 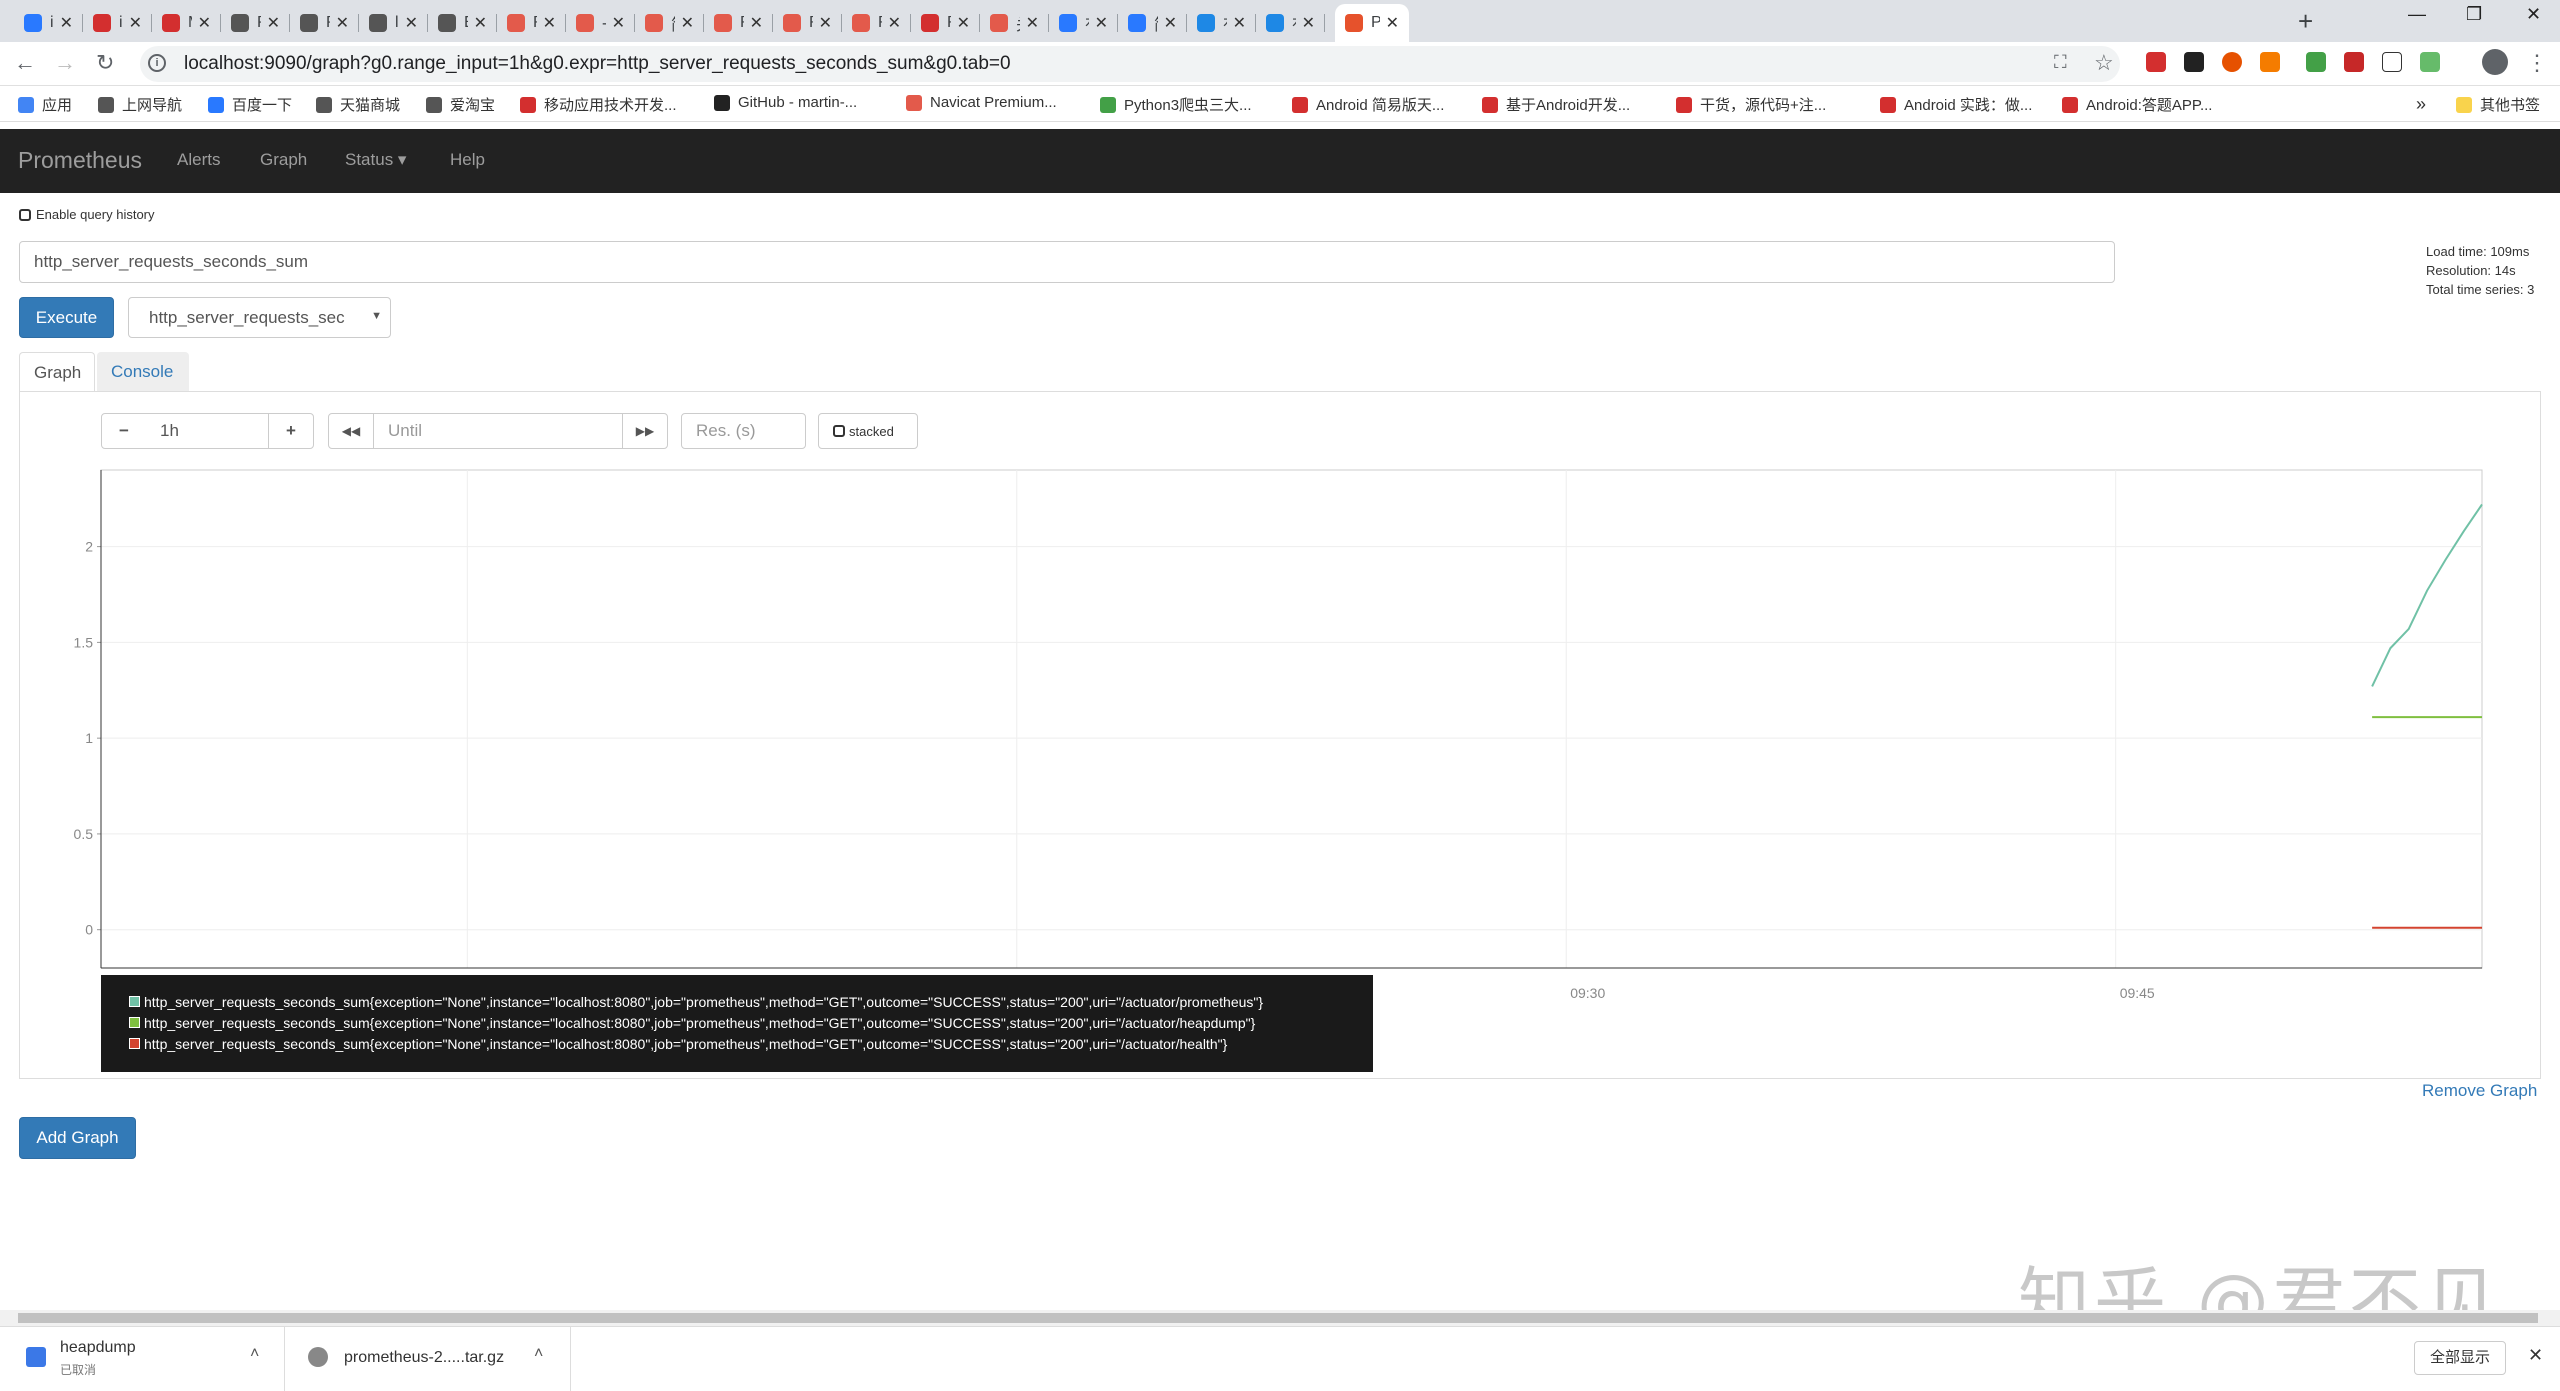 I want to click on download-name: prometheus-2.....tar.gz, so click(x=424, y=1357).